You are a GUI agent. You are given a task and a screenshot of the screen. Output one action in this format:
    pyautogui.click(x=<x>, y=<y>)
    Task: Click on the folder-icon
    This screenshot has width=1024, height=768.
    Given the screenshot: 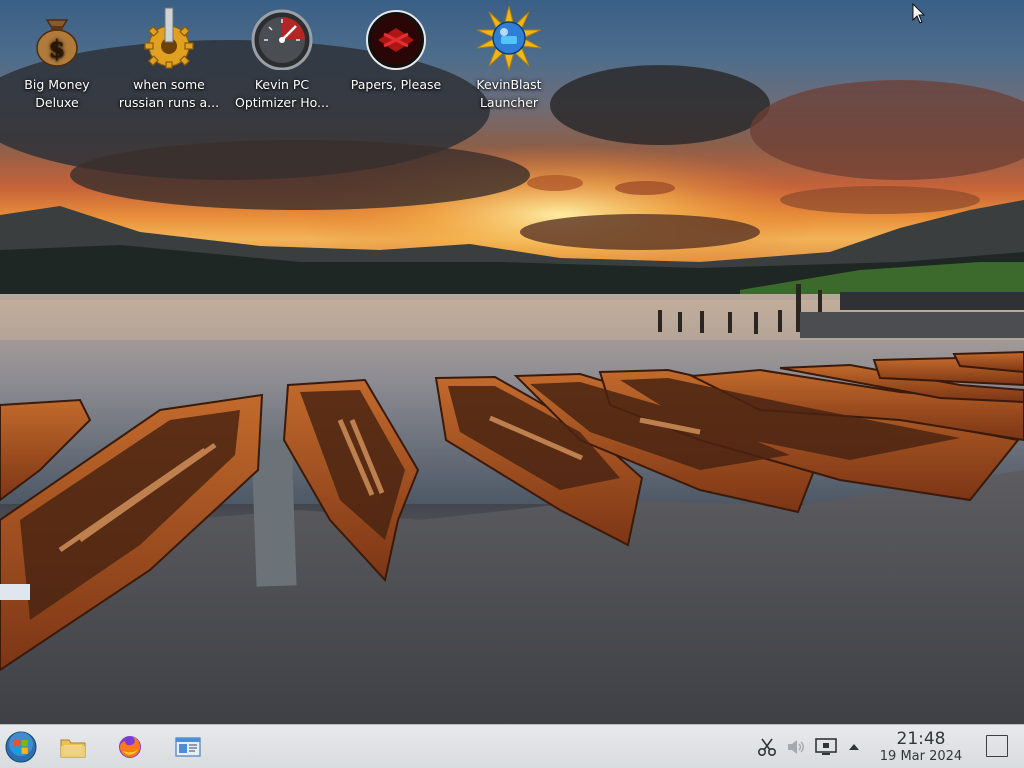 What is the action you would take?
    pyautogui.click(x=73, y=748)
    